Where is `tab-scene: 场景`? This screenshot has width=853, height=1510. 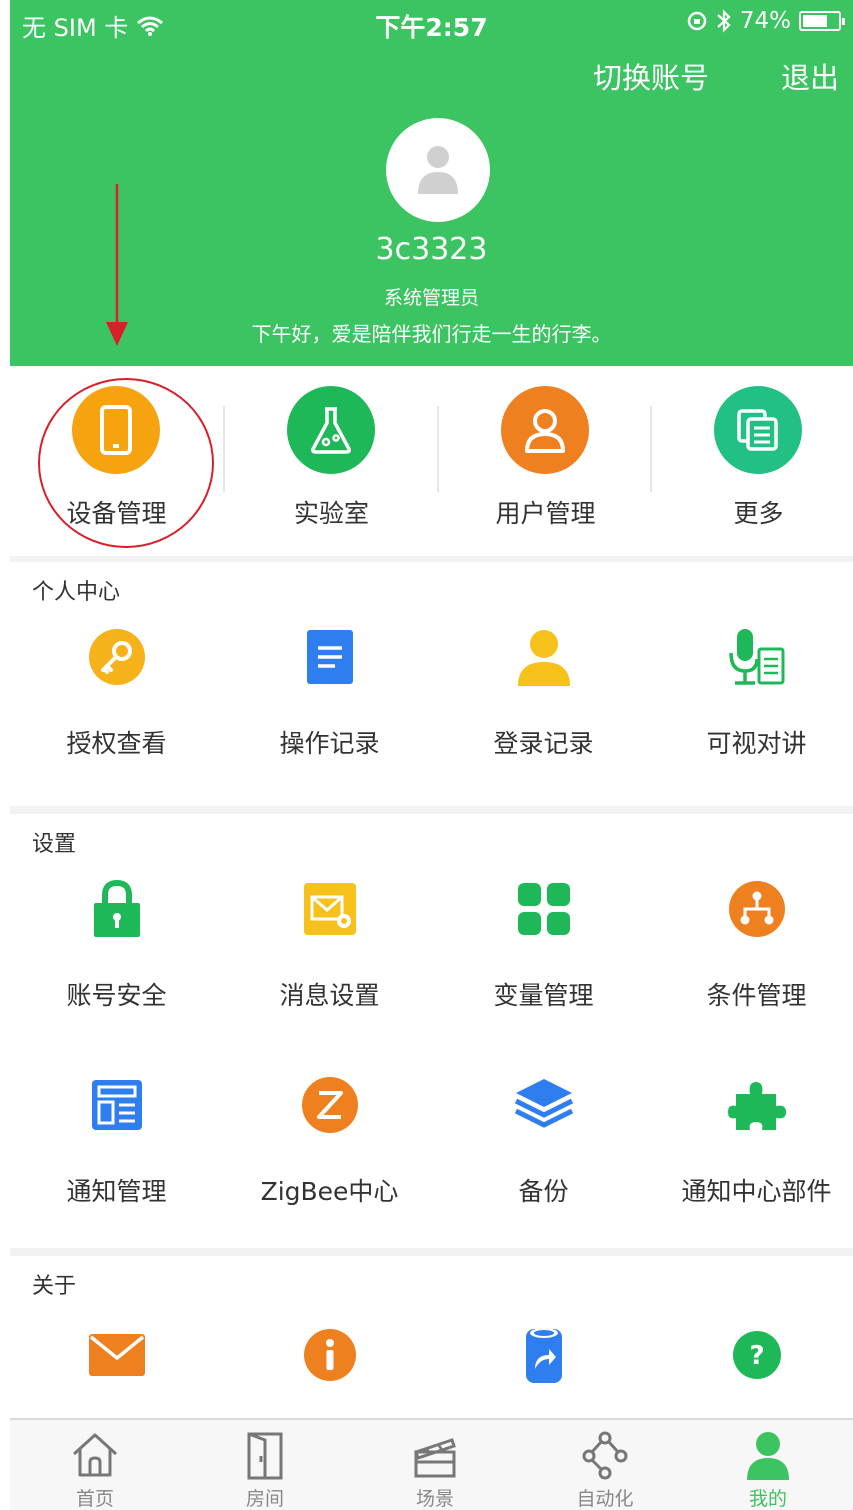 tab-scene: 场景 is located at coordinates (435, 1465).